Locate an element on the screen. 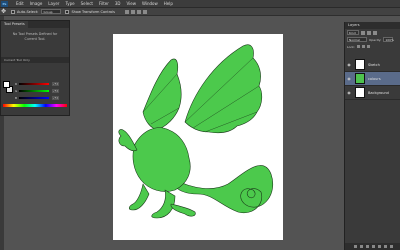 This screenshot has width=400, height=250. menu-select: Select is located at coordinates (87, 3).